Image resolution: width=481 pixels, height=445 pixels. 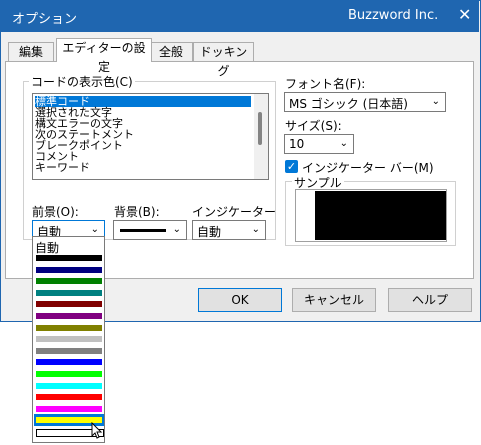 I want to click on size-value: 10, so click(x=297, y=144).